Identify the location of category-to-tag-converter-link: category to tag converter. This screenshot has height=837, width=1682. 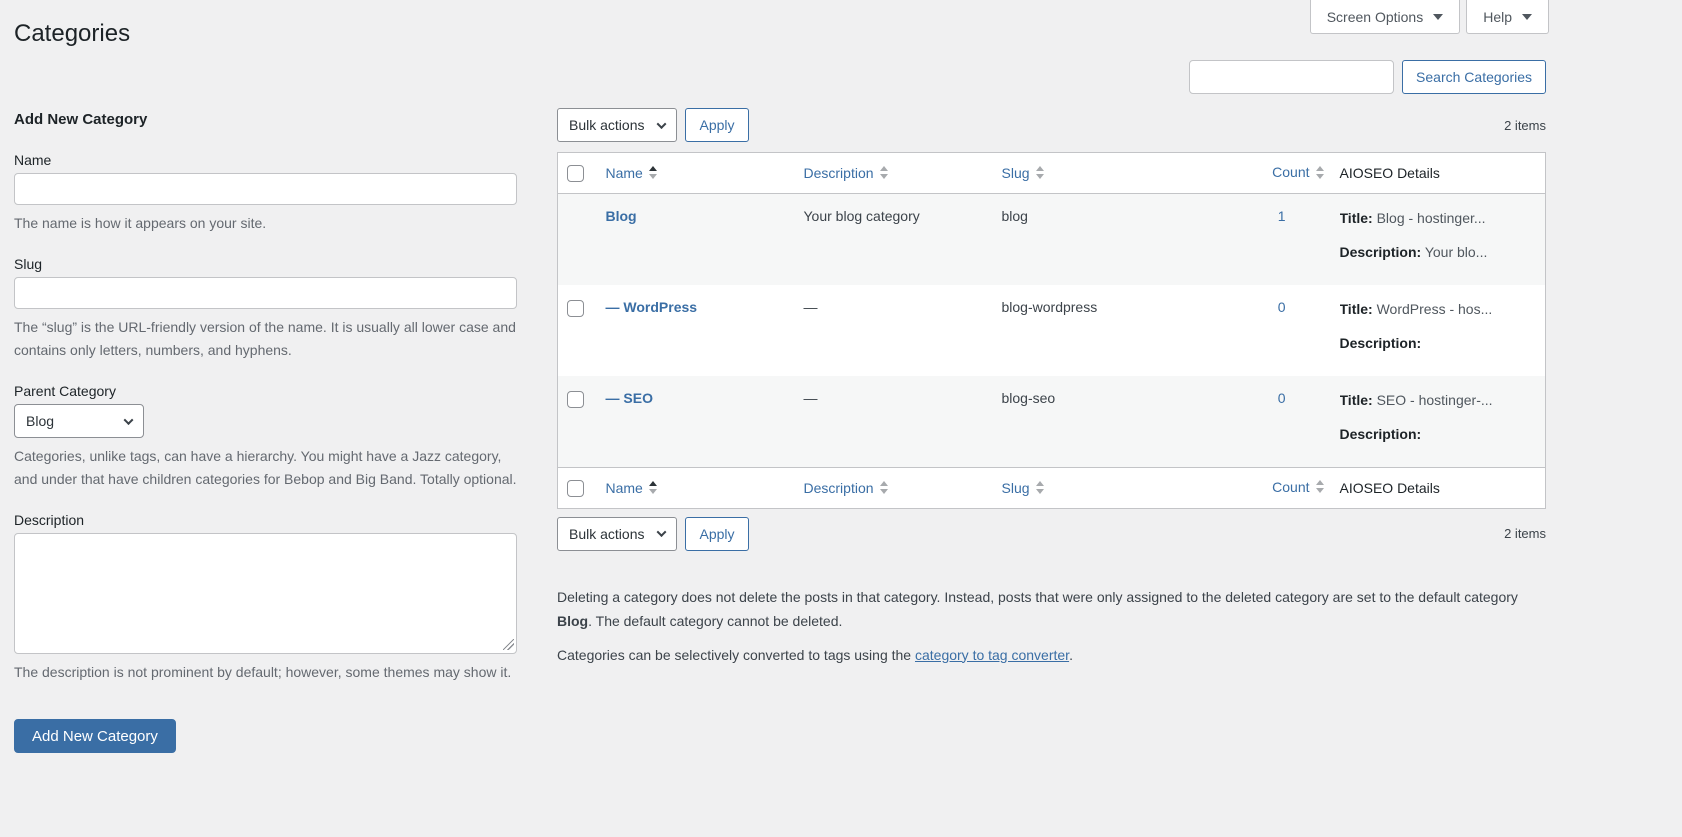
(992, 655).